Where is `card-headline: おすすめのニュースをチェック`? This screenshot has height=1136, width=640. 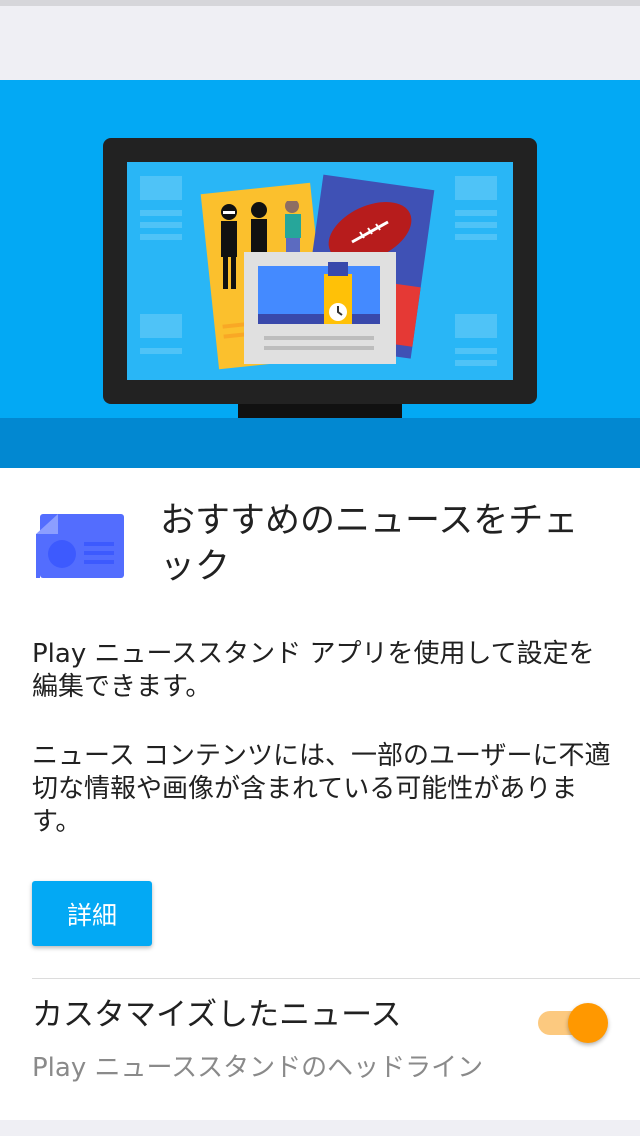
card-headline: おすすめのニュースをチェック is located at coordinates (369, 544).